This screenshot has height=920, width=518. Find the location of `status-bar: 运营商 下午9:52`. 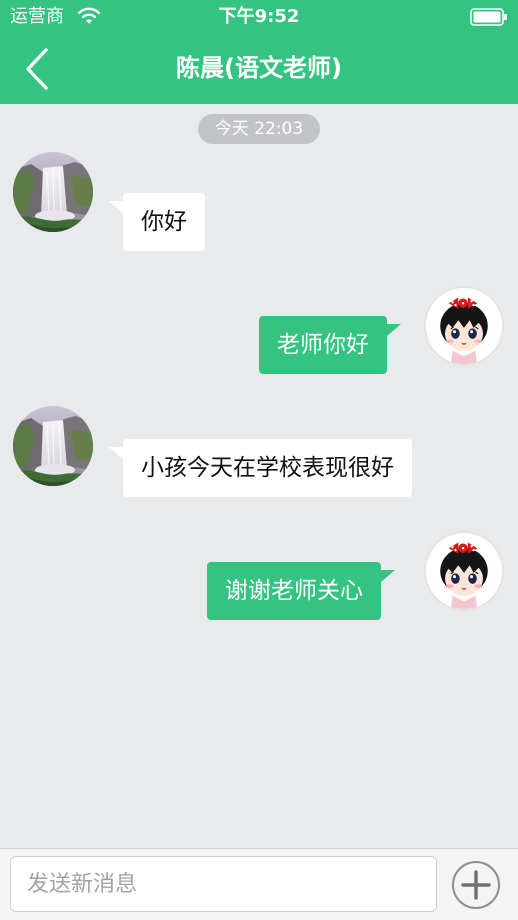

status-bar: 运营商 下午9:52 is located at coordinates (259, 17).